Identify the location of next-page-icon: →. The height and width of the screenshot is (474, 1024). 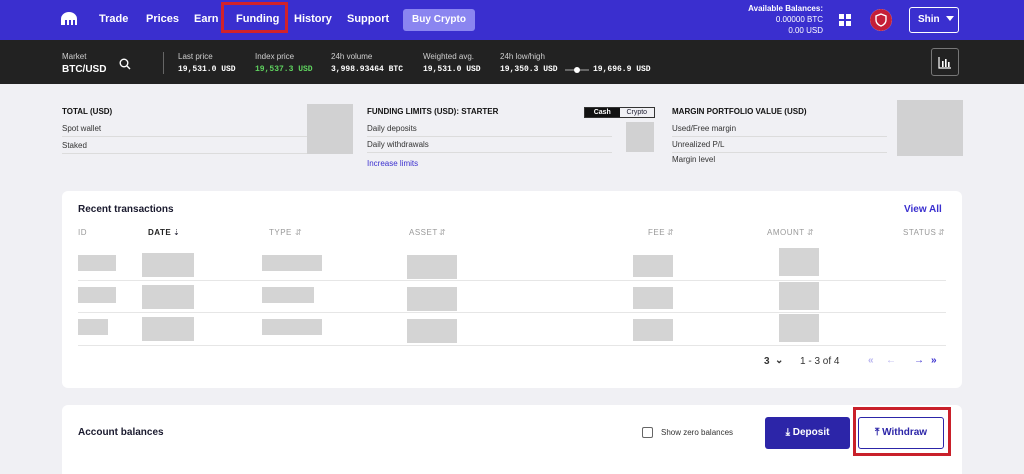
(919, 360).